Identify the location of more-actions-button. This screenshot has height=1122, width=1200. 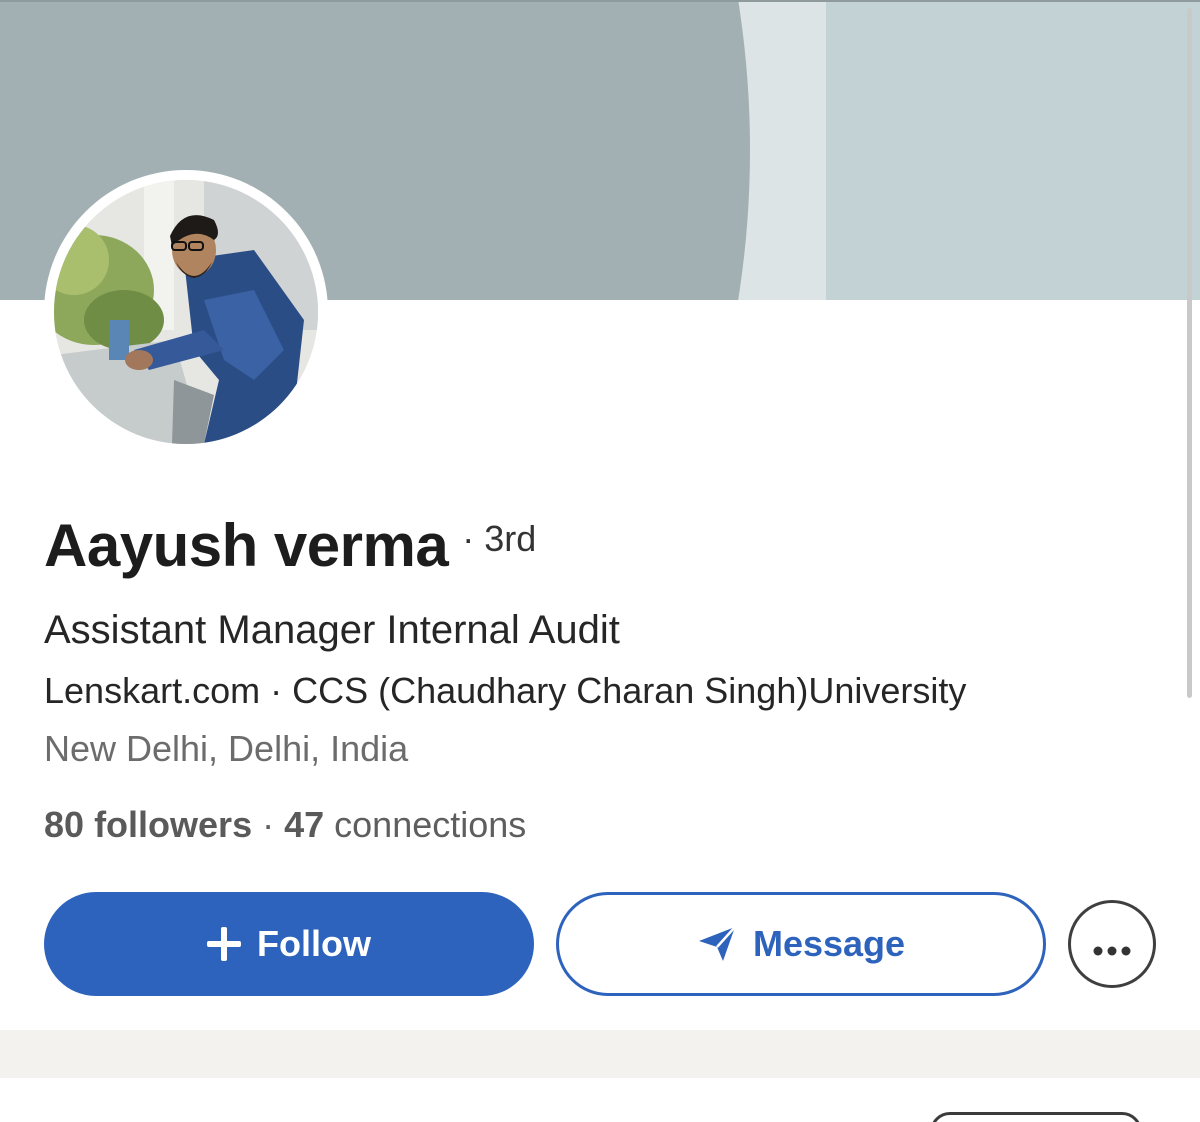
(1112, 944).